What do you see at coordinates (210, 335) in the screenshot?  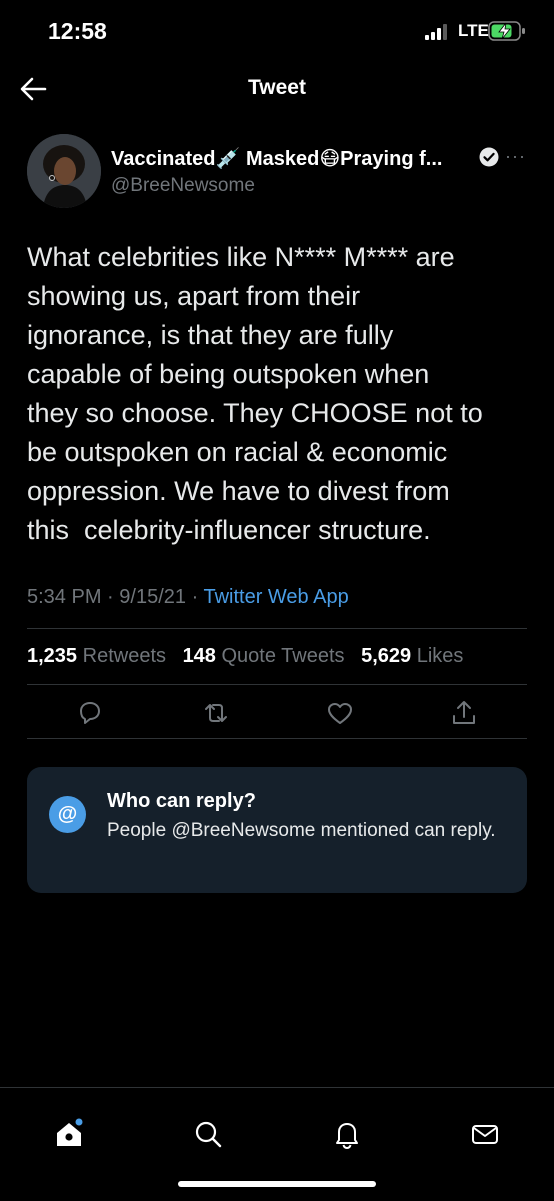 I see `tweet-text-line: ignorance, is that they are fully` at bounding box center [210, 335].